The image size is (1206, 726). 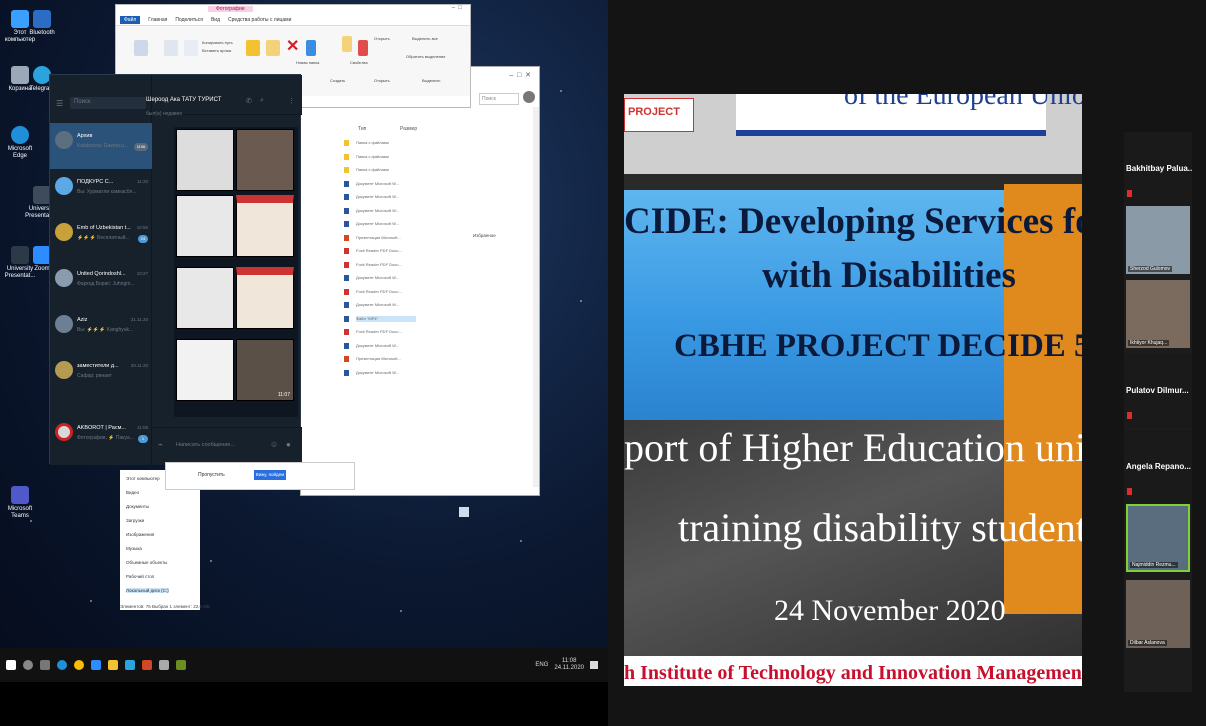 What do you see at coordinates (101, 146) in the screenshot?
I see `chat-item: Архив Kutubxona: Gazeta.u... 1196` at bounding box center [101, 146].